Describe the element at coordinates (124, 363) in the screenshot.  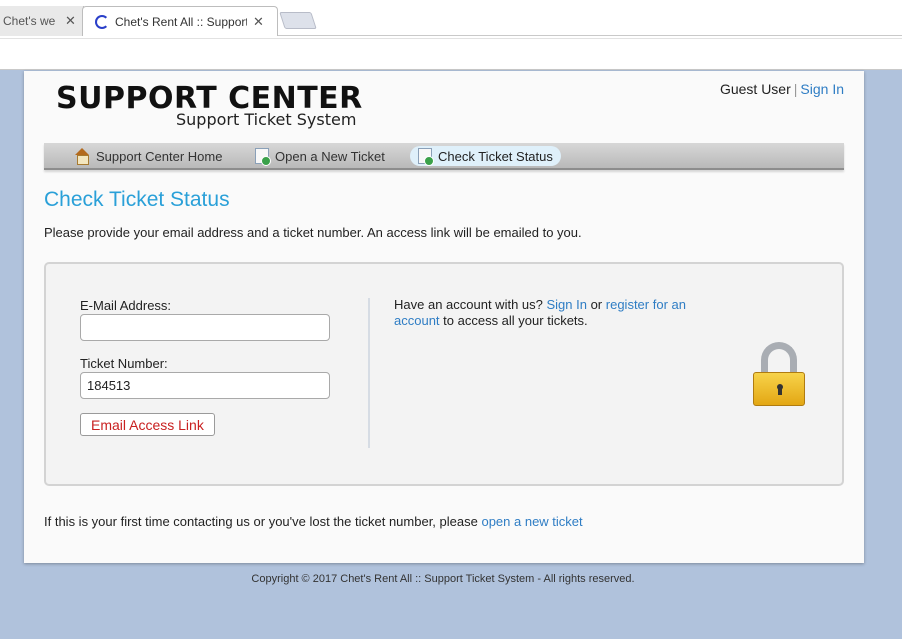
I see `ticket-number-label: Ticket Number:` at that location.